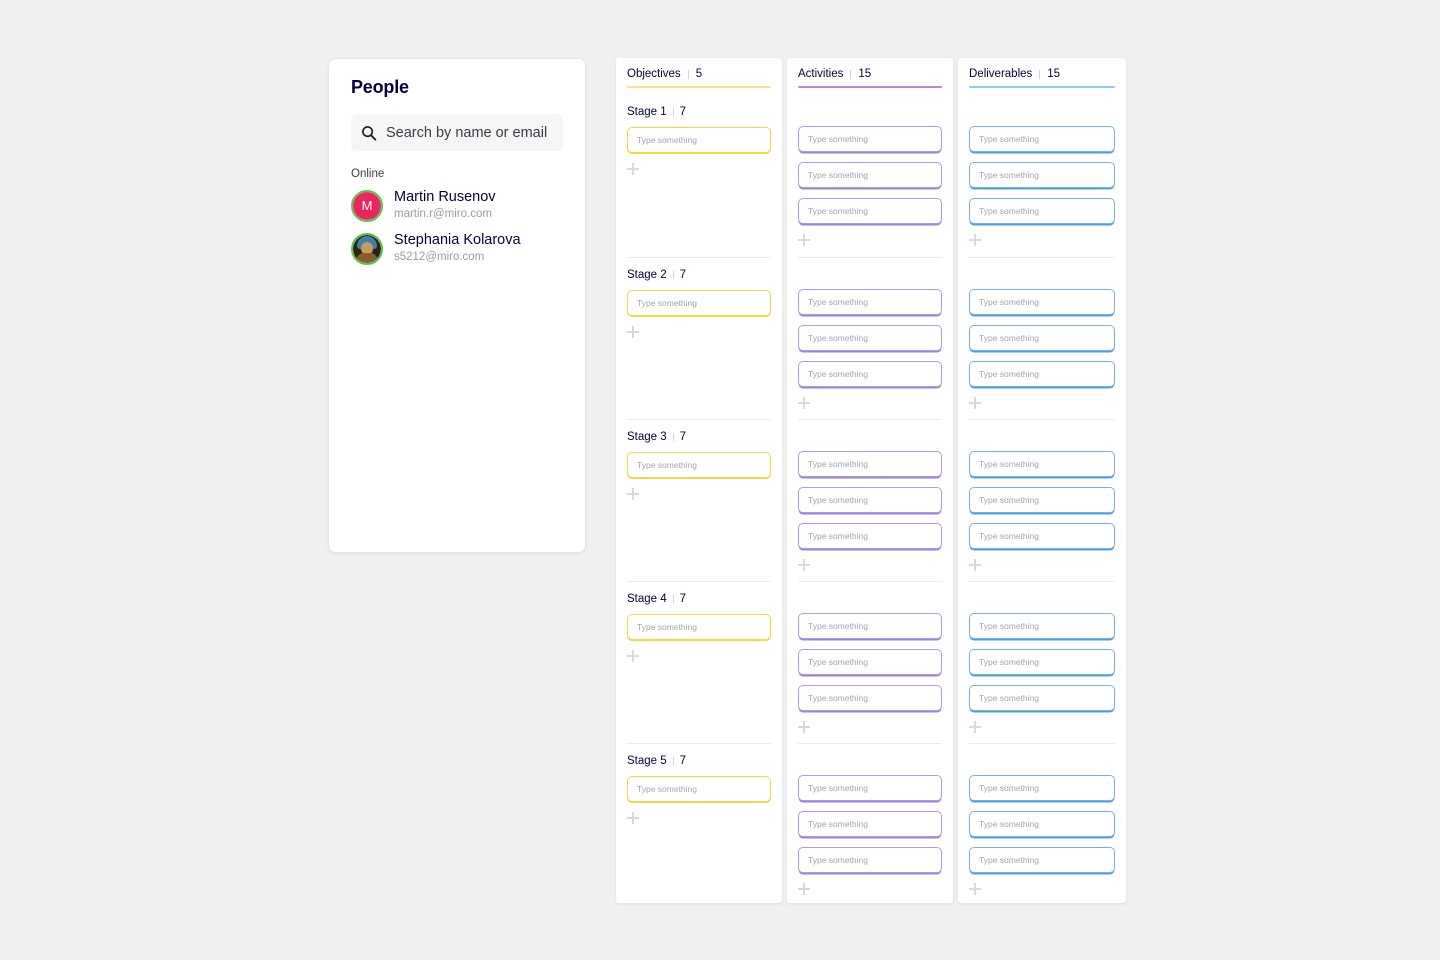 This screenshot has width=1440, height=960. What do you see at coordinates (870, 87) in the screenshot?
I see `column-accent-underline` at bounding box center [870, 87].